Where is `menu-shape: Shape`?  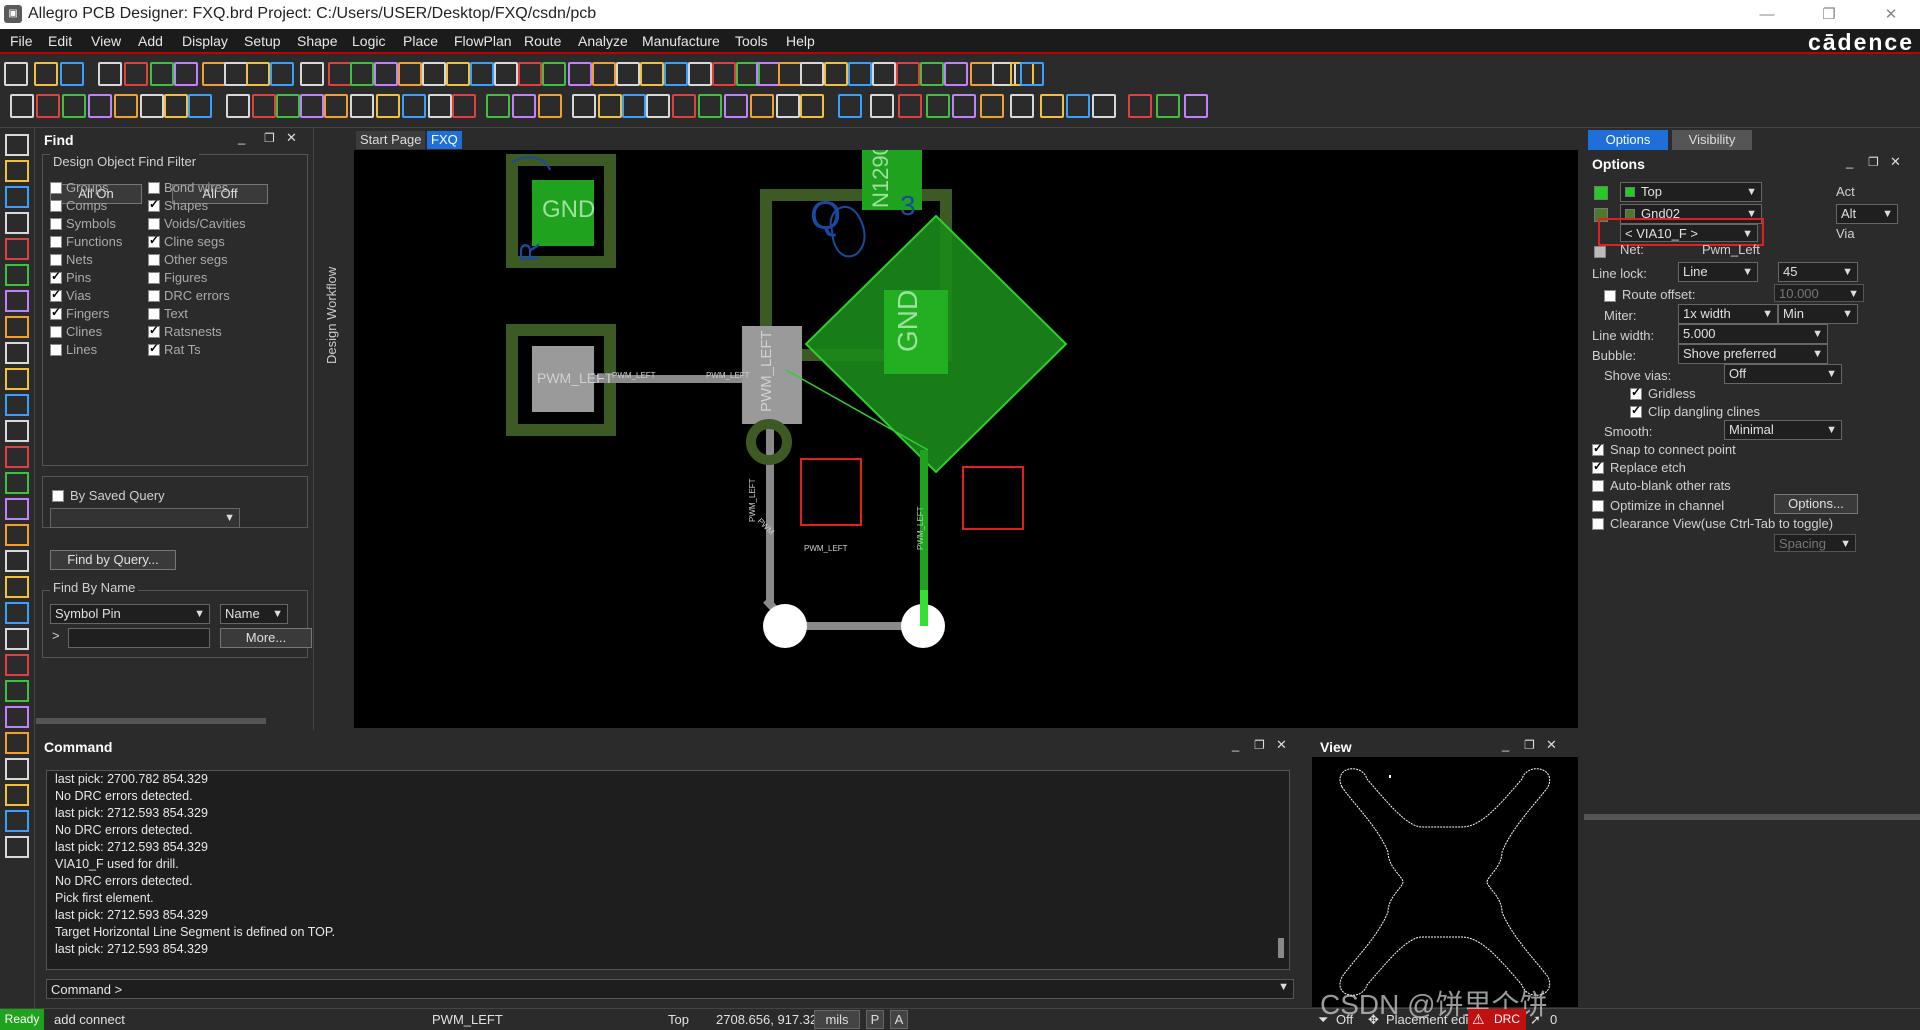
menu-shape: Shape is located at coordinates (317, 41).